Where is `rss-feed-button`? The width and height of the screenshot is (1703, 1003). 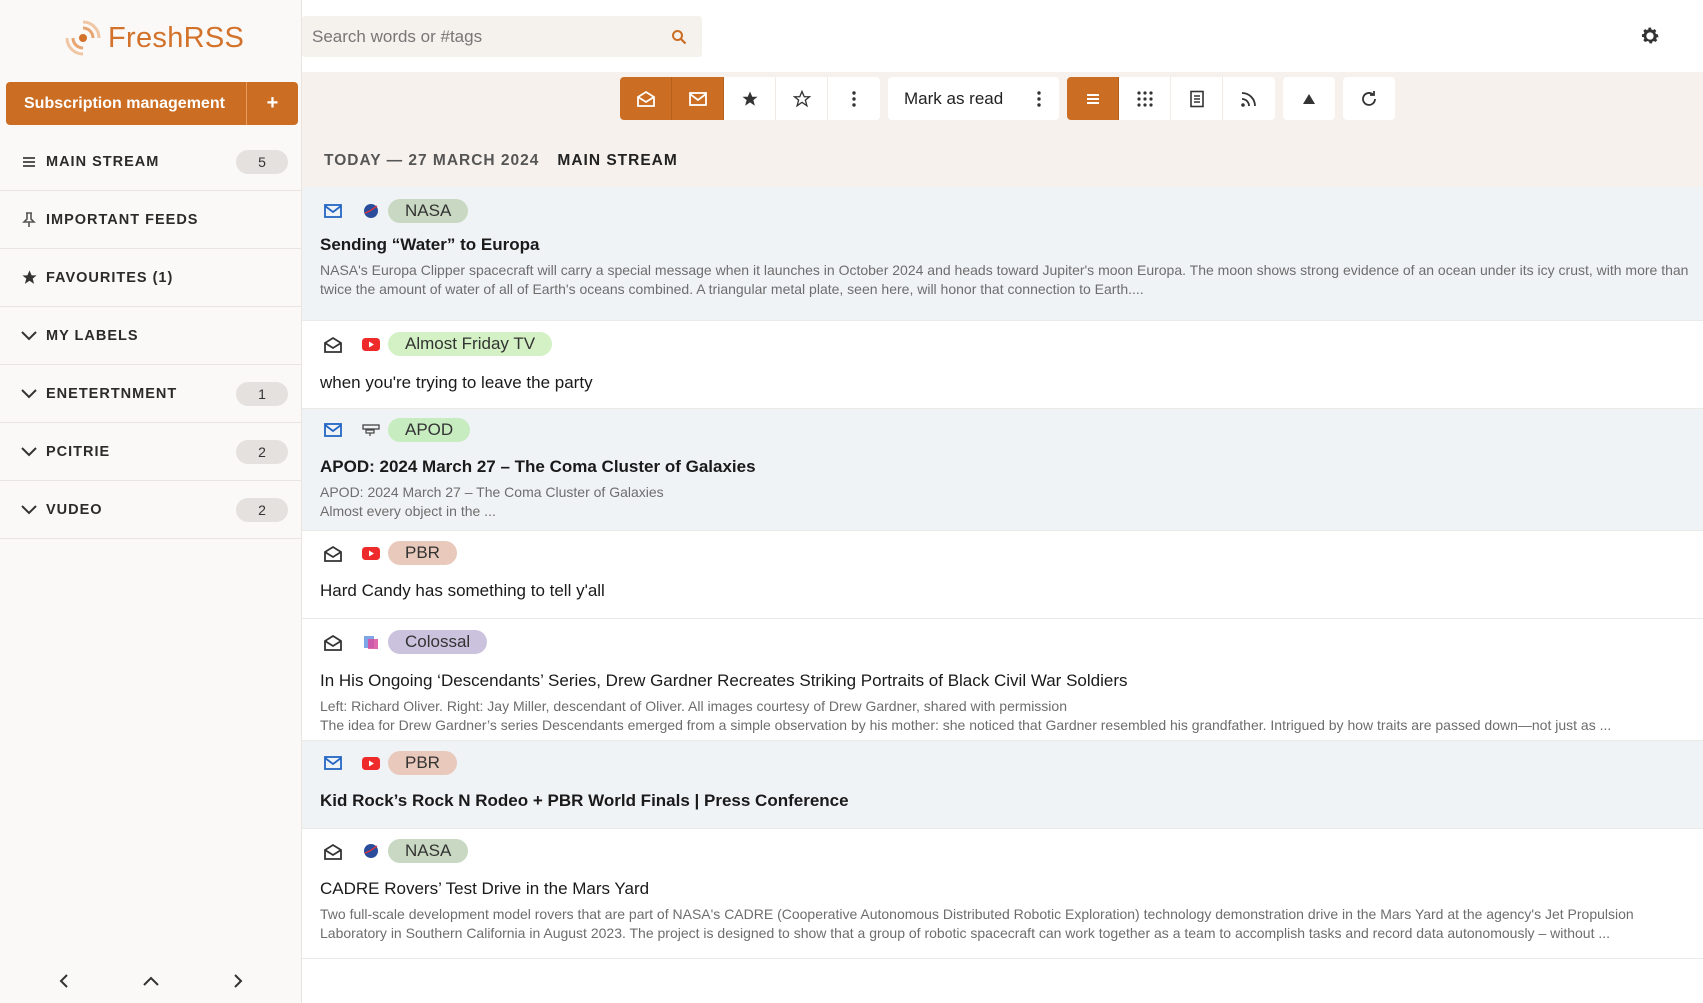
rss-feed-button is located at coordinates (1249, 98).